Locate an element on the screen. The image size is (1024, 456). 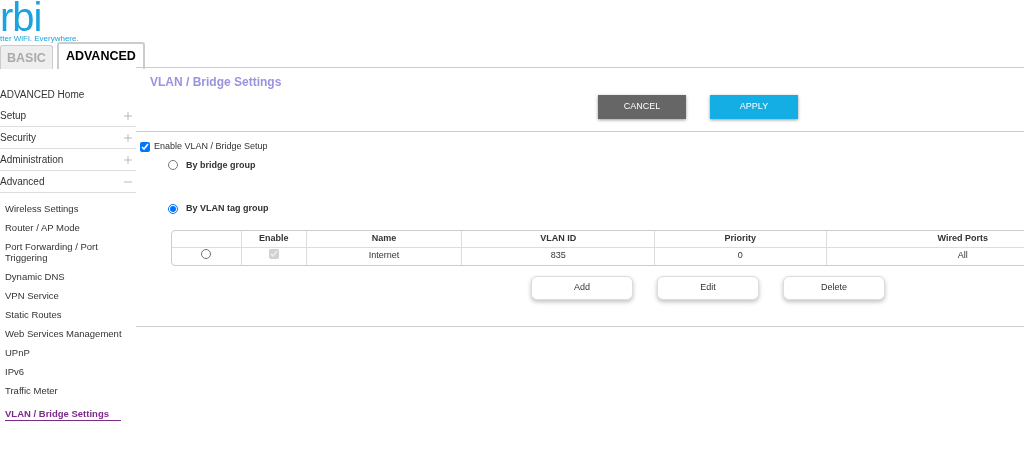
sidebar-item: Static Routes is located at coordinates (68, 314).